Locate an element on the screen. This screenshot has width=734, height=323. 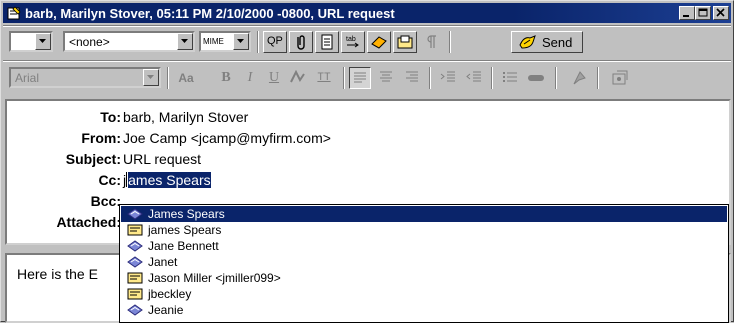
word-wrap-icon: tab is located at coordinates (352, 42).